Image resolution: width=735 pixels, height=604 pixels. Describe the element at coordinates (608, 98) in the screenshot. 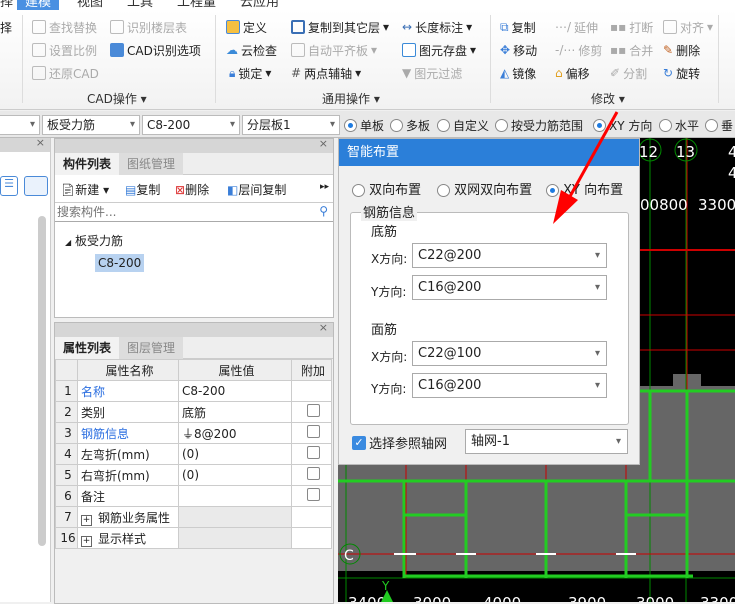

I see `group-modify: 修改 ▾` at that location.